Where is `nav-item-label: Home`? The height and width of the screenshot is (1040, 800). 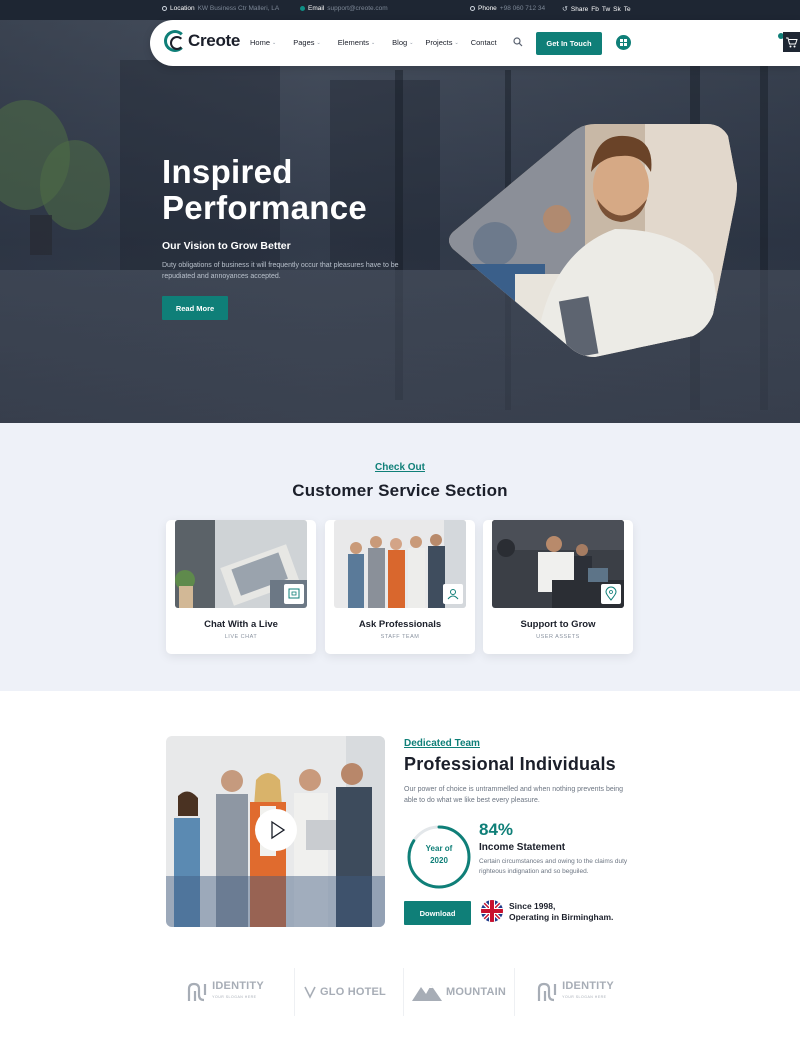 nav-item-label: Home is located at coordinates (260, 42).